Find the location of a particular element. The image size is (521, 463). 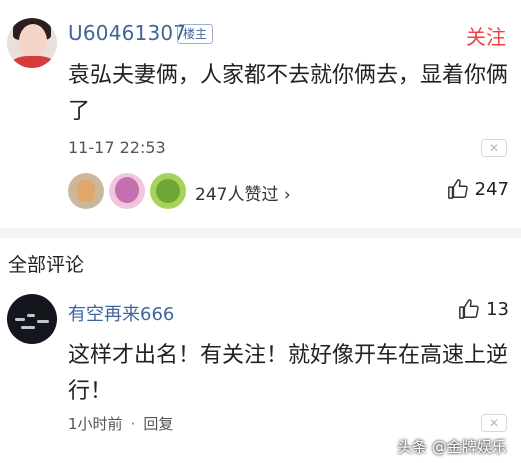

reply-meta: 1小时前 · 回复 is located at coordinates (120, 423).